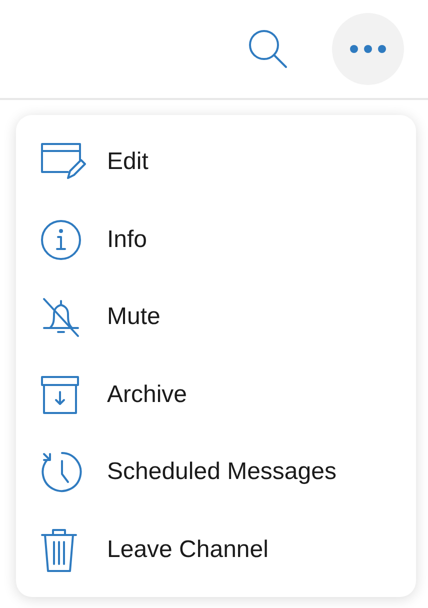  Describe the element at coordinates (268, 49) in the screenshot. I see `search-icon` at that location.